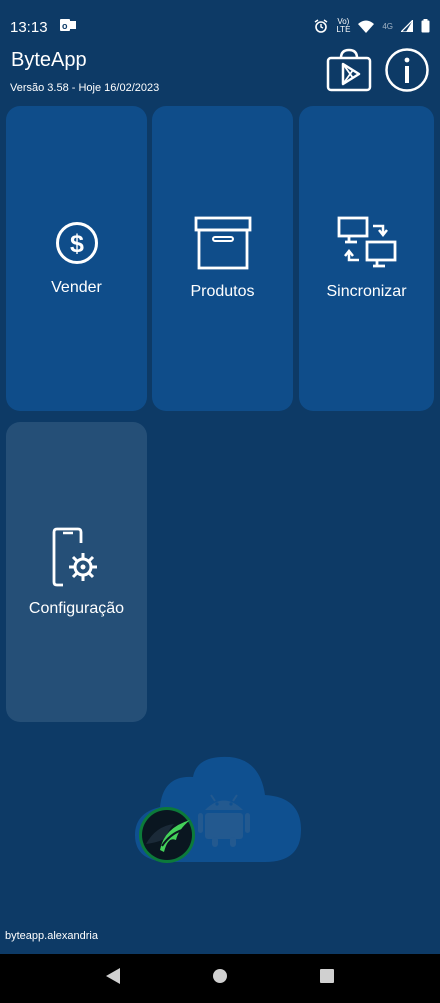 Image resolution: width=440 pixels, height=1003 pixels. What do you see at coordinates (367, 245) in the screenshot?
I see `sync-icon` at bounding box center [367, 245].